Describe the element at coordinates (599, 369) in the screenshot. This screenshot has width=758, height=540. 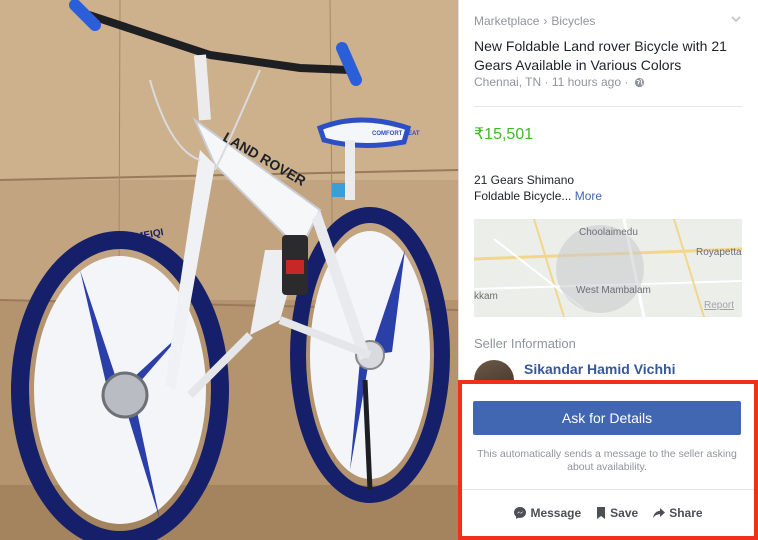
I see `seller-name-link: Sikandar Hamid Vichhi` at that location.